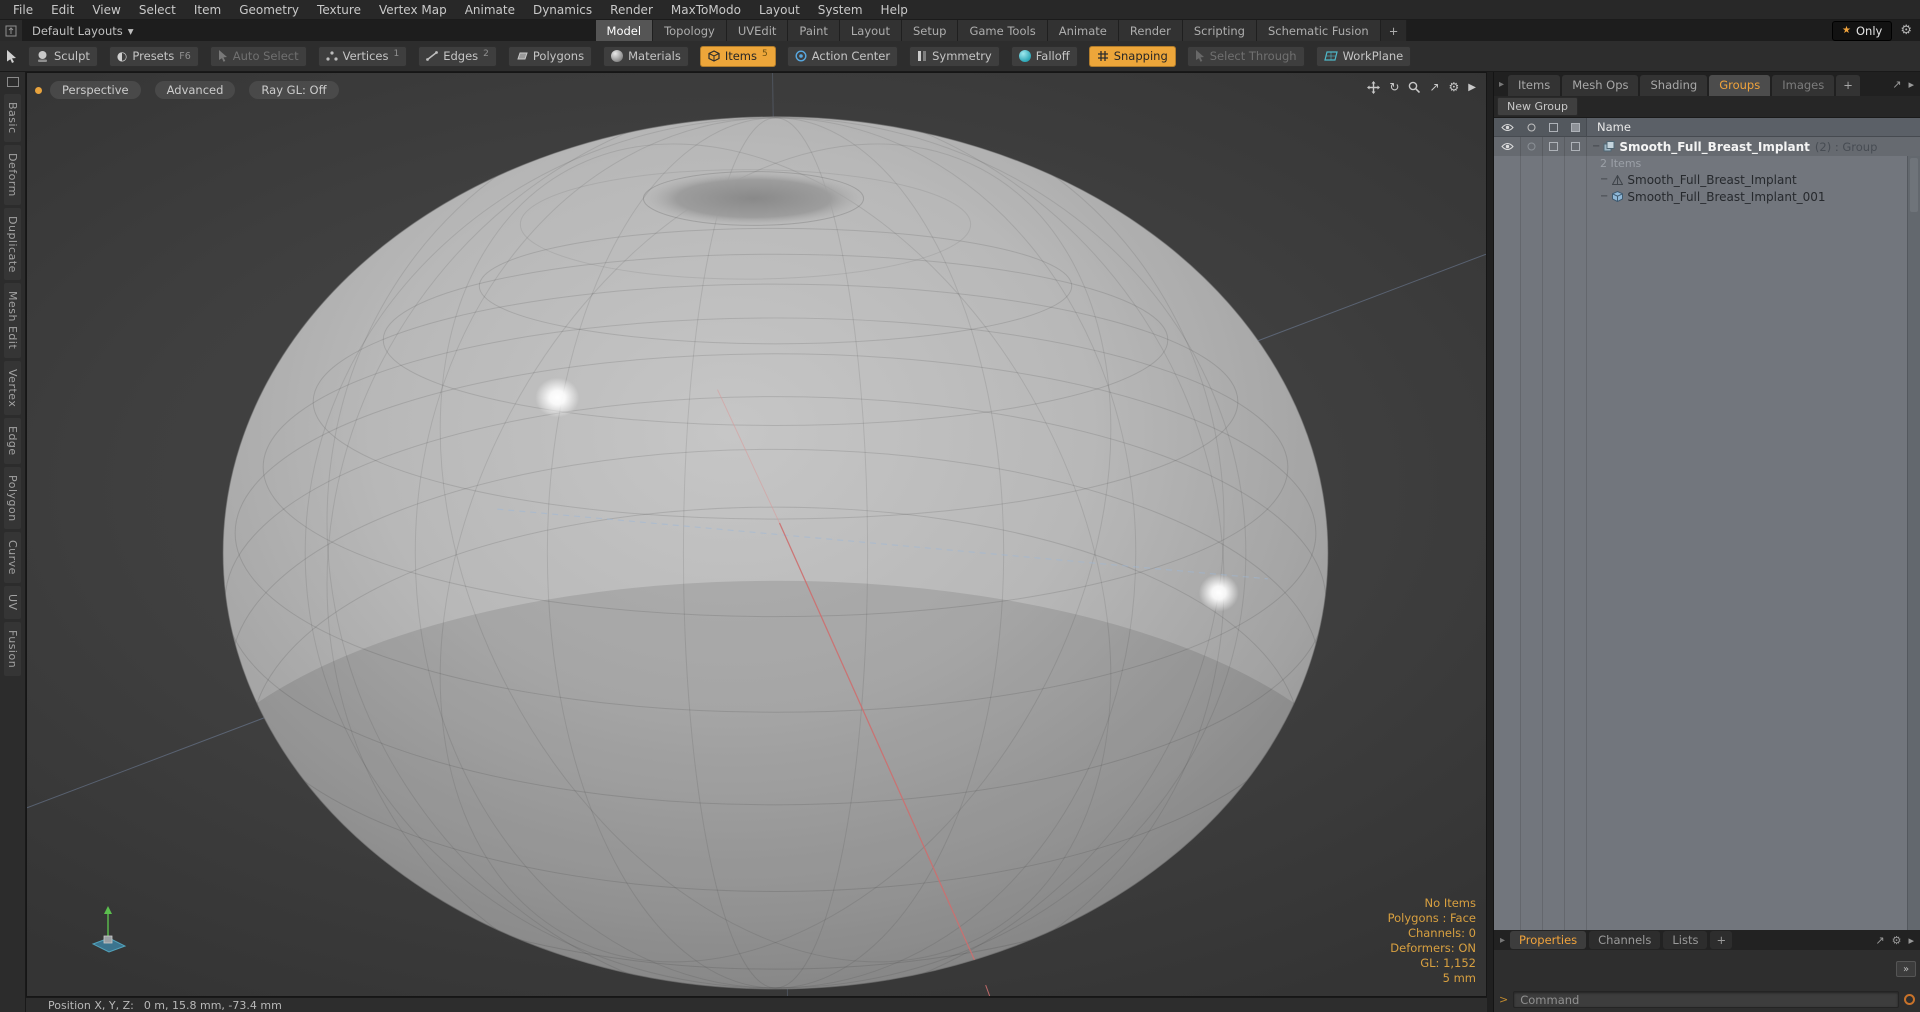  Describe the element at coordinates (1909, 999) in the screenshot. I see `command-record-icon` at that location.